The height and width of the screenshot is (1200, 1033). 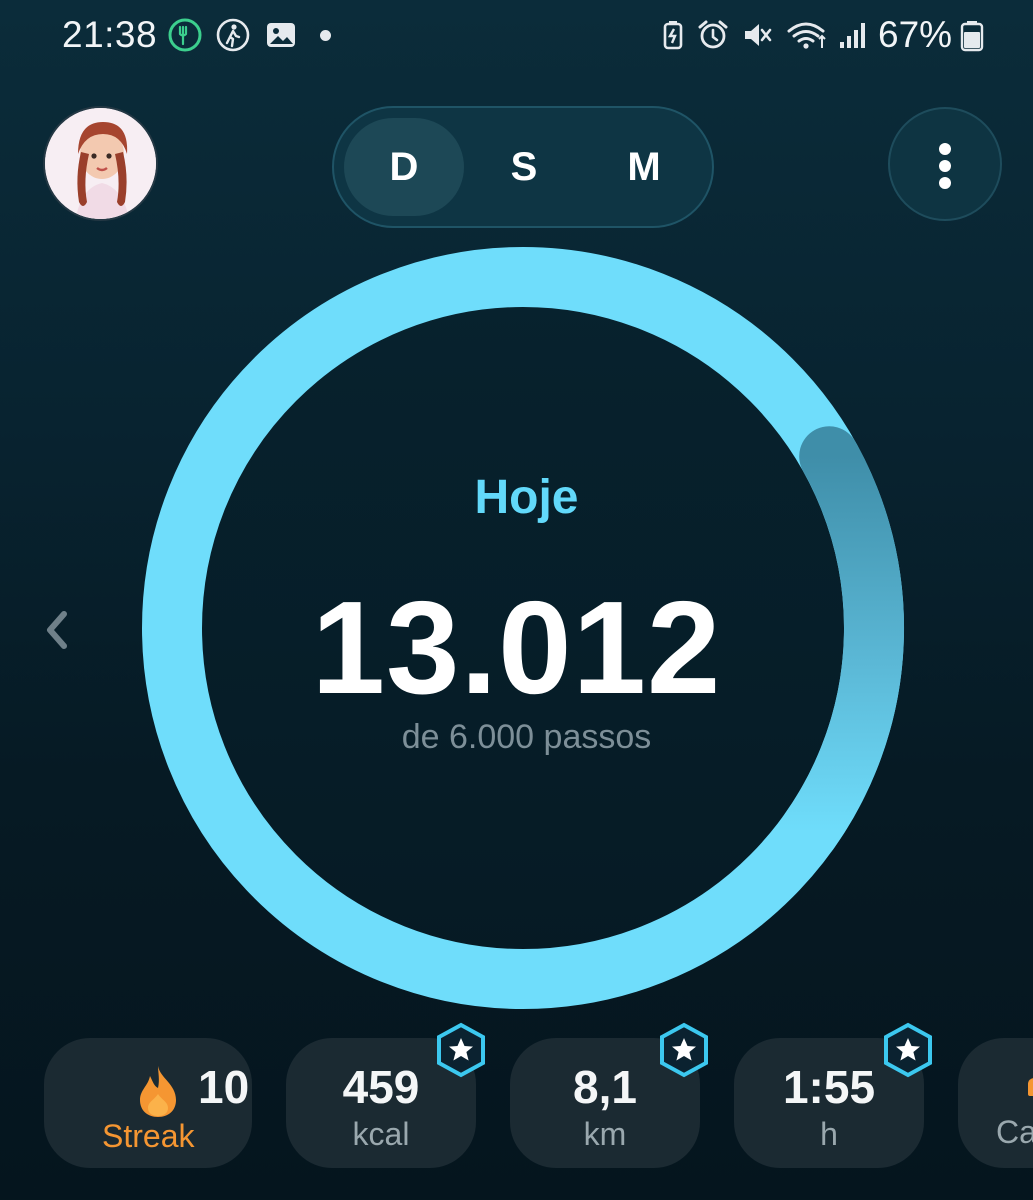 What do you see at coordinates (1030, 1087) in the screenshot?
I see `partial-flame-icon` at bounding box center [1030, 1087].